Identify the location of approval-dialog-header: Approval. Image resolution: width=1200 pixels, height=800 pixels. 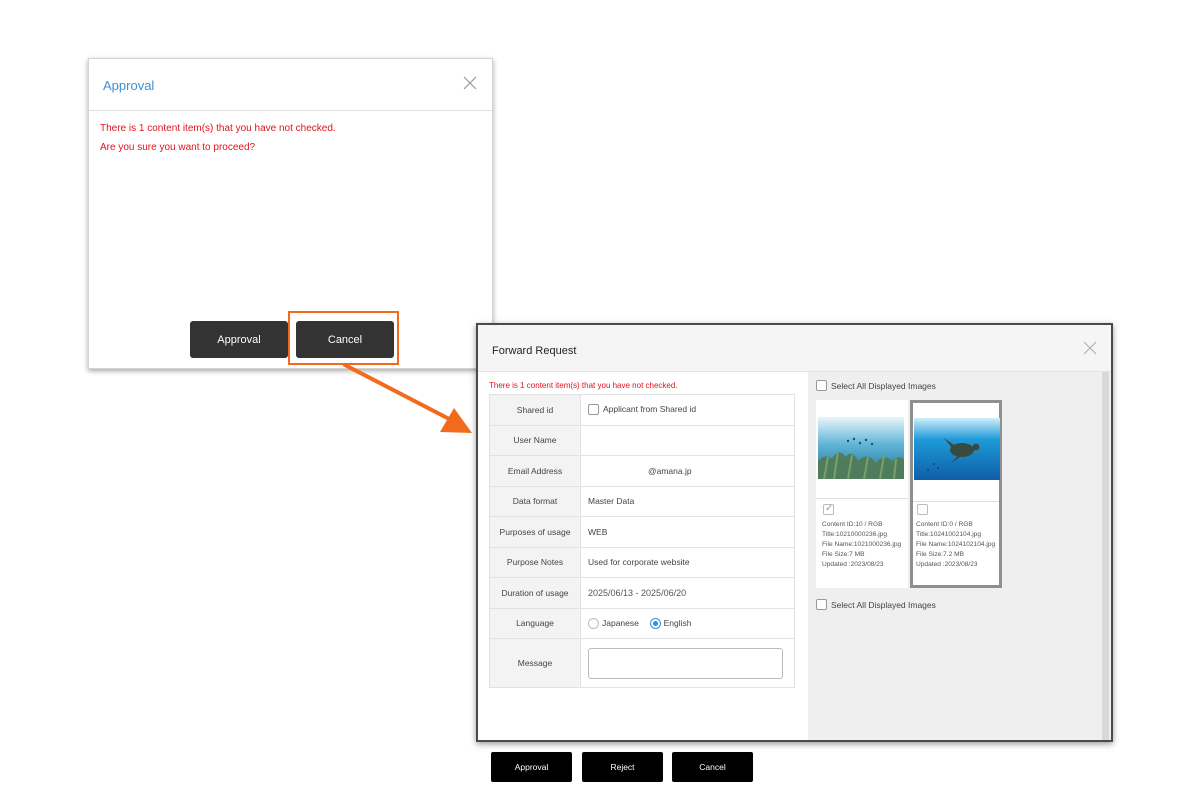
(290, 85).